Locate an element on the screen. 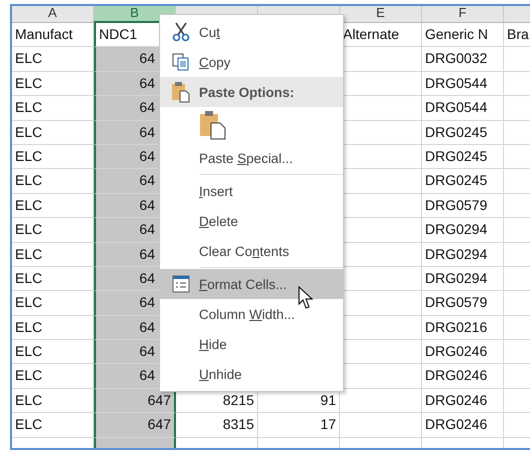  paste-icon is located at coordinates (213, 125).